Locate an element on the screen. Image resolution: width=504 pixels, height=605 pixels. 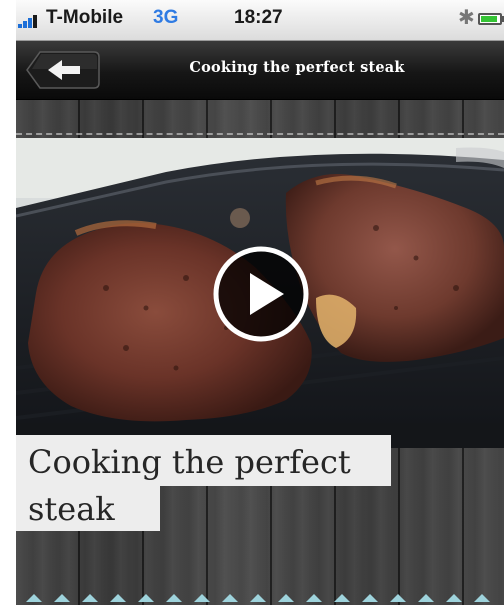
battery-icon is located at coordinates (490, 19).